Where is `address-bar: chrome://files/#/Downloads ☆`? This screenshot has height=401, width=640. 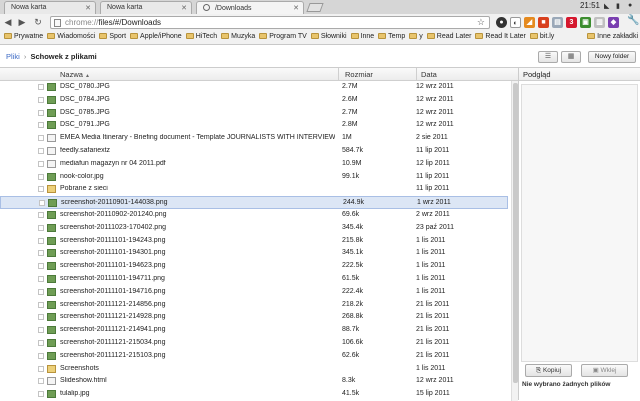
address-bar: chrome://files/#/Downloads ☆ is located at coordinates (270, 22).